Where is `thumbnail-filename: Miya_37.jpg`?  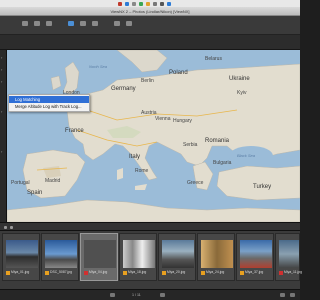 thumbnail-filename: Miya_37.jpg is located at coordinates (254, 272).